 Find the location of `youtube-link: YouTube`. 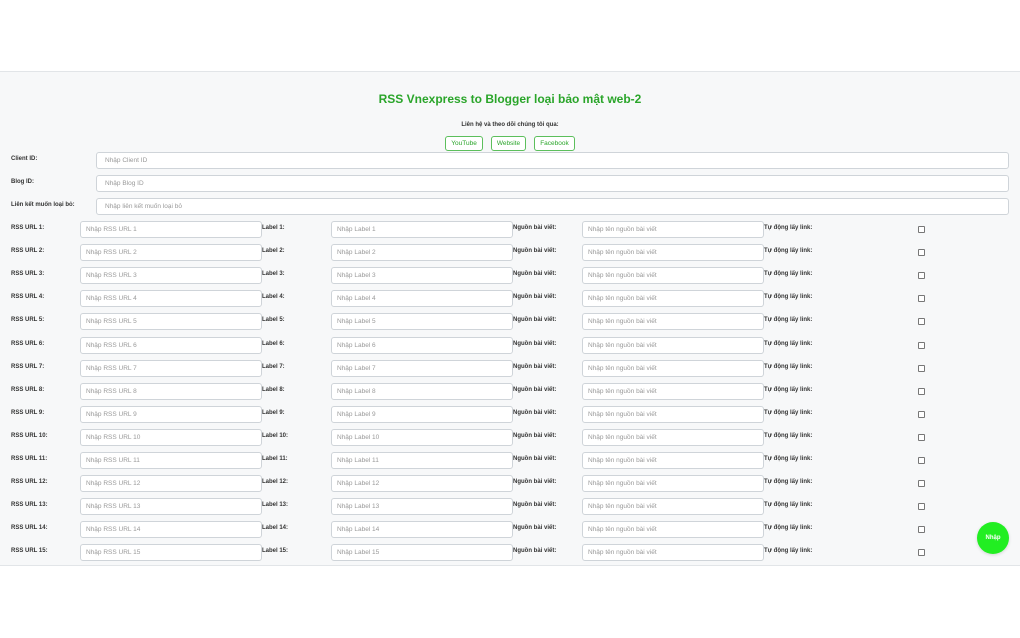

youtube-link: YouTube is located at coordinates (464, 143).